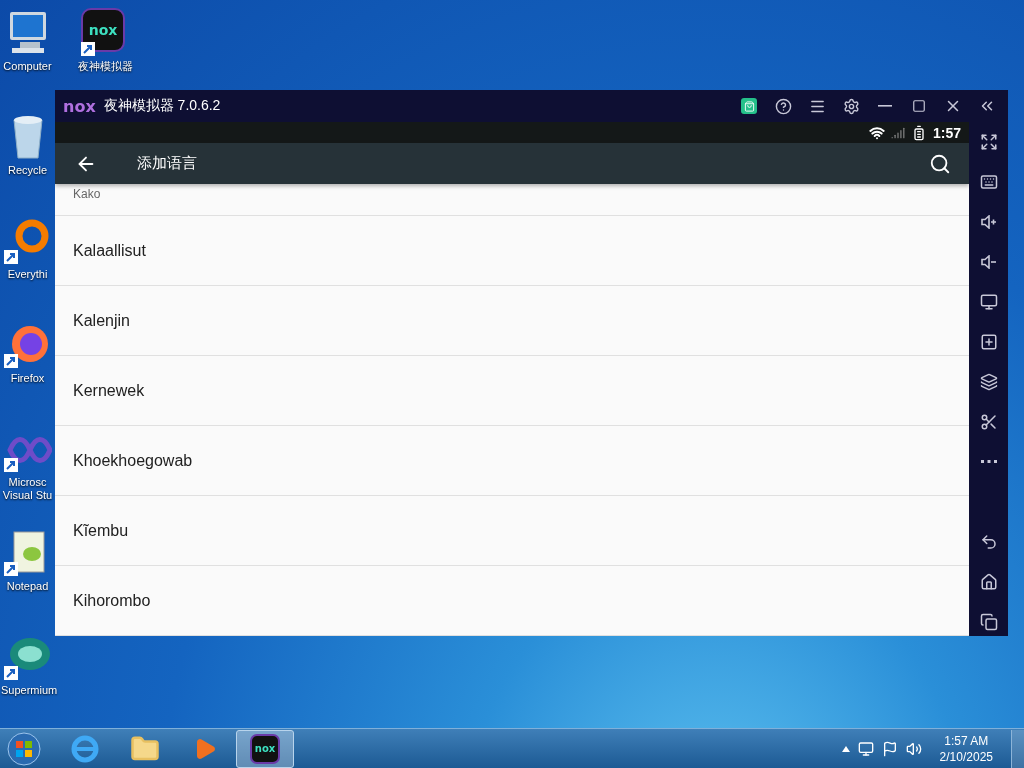  Describe the element at coordinates (167, 164) in the screenshot. I see `app-bar-title: 添加语言` at that location.